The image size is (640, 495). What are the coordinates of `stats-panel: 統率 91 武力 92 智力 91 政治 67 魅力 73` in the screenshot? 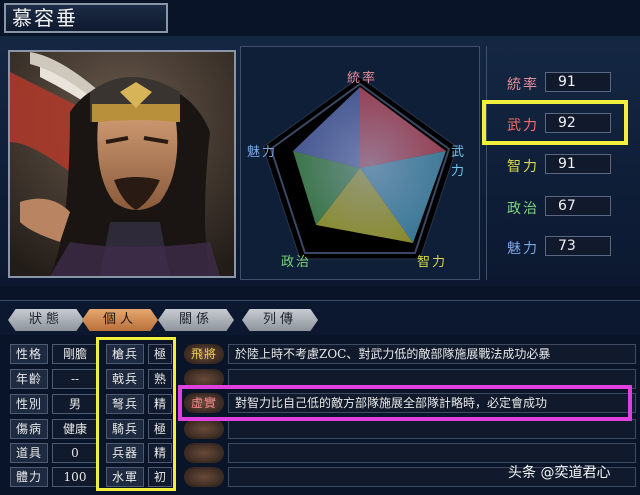 It's located at (561, 163).